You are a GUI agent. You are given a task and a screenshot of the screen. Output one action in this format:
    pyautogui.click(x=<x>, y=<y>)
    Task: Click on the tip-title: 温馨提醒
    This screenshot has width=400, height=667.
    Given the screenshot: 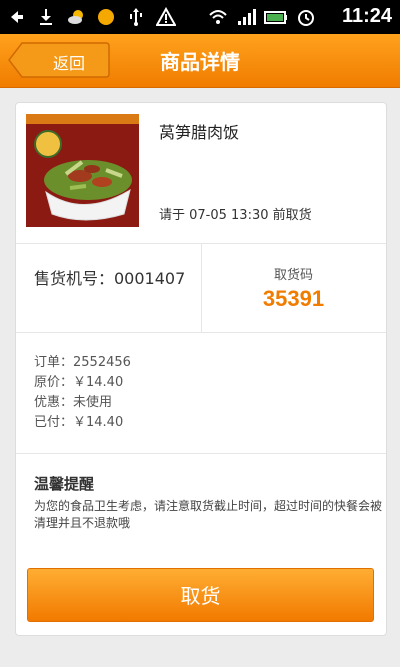 What is the action you would take?
    pyautogui.click(x=64, y=484)
    